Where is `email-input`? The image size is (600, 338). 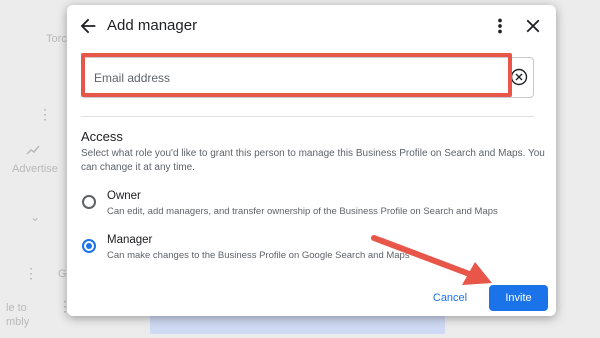 email-input is located at coordinates (307, 77).